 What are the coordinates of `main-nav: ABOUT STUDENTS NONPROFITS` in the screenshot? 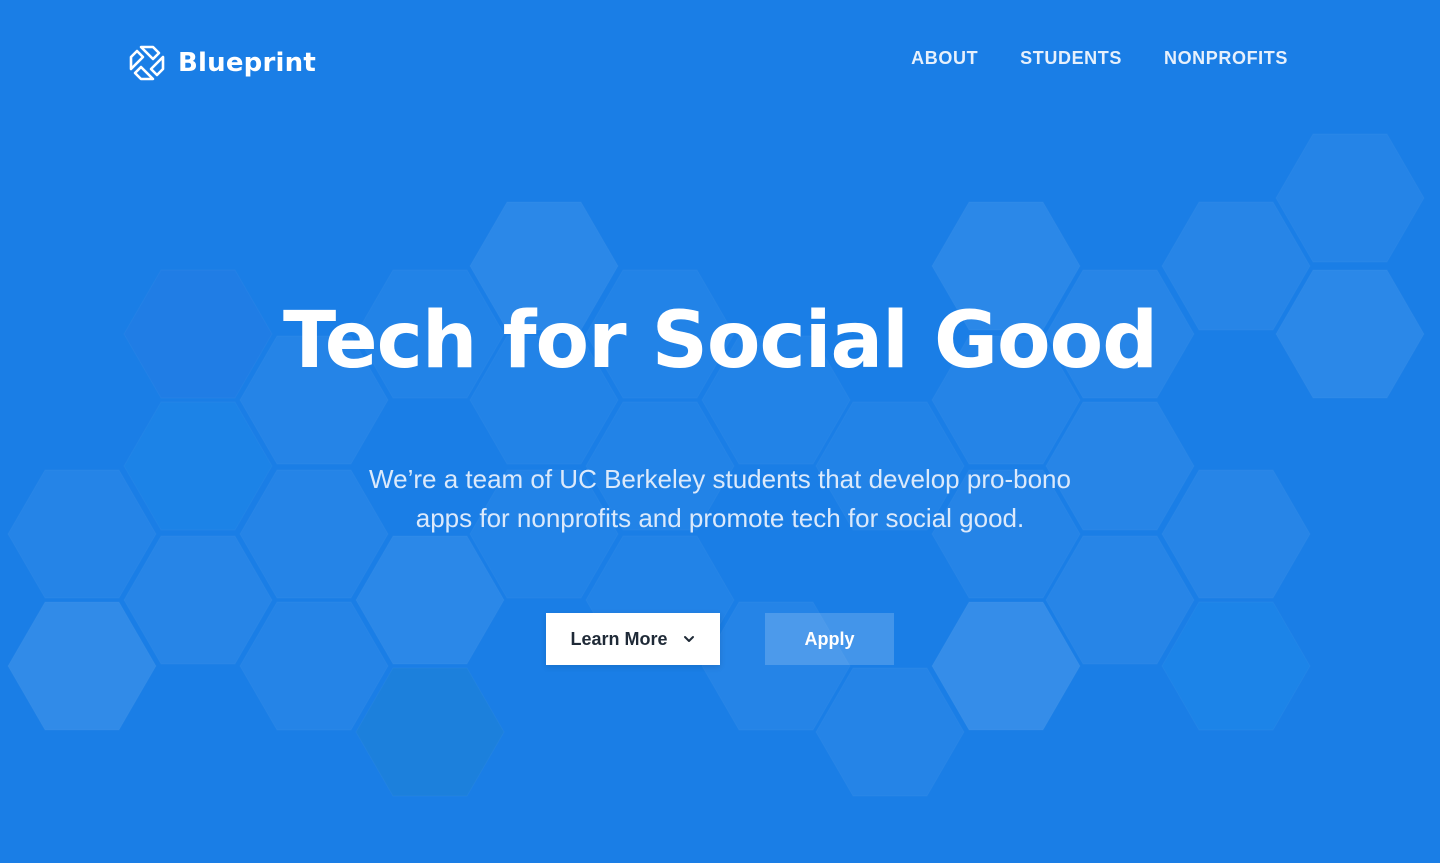 It's located at (1099, 58).